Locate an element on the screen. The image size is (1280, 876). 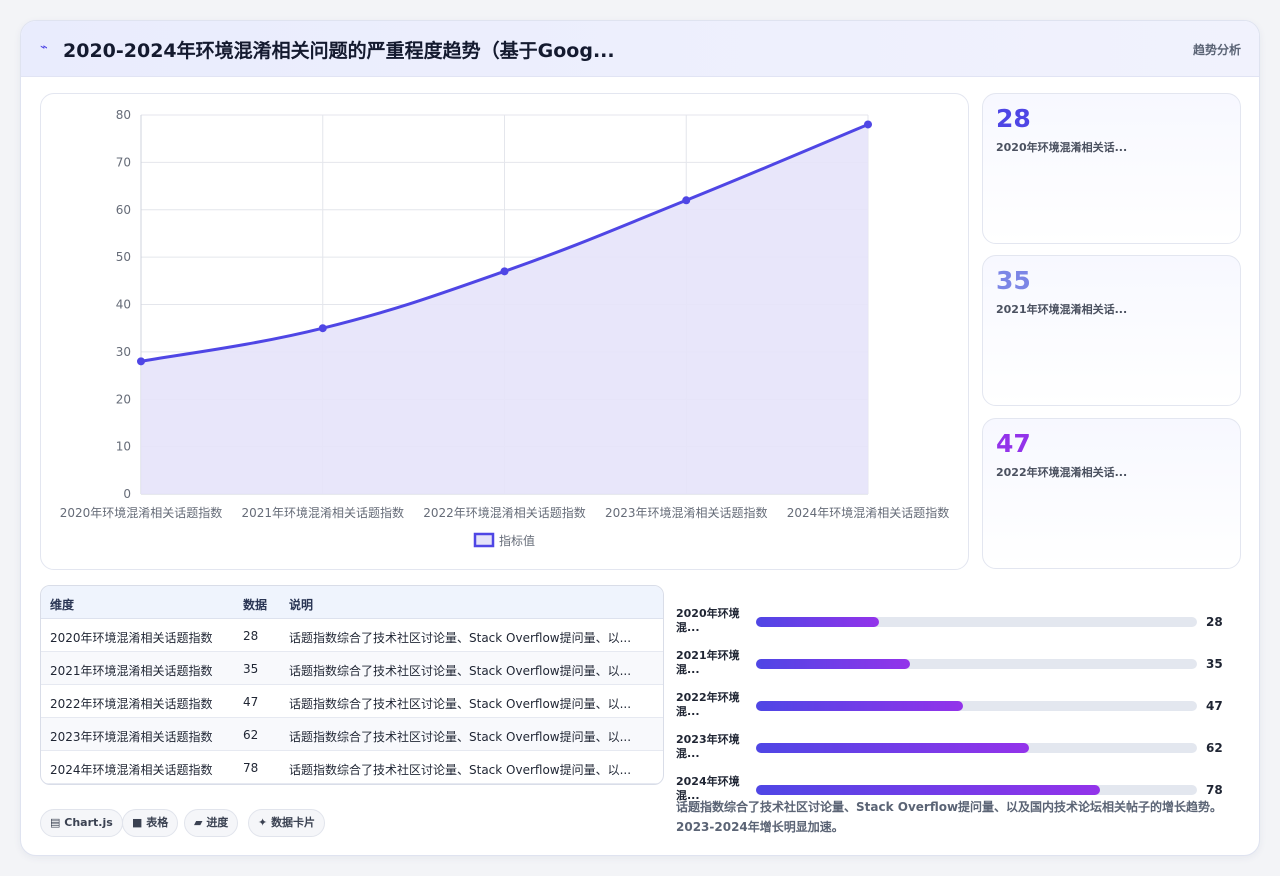
column-header-dimension: 维度 is located at coordinates (62, 605).